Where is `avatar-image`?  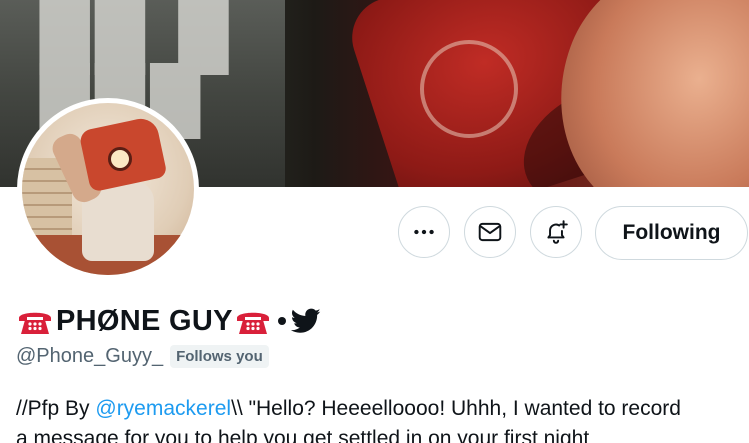
avatar-image is located at coordinates (108, 189).